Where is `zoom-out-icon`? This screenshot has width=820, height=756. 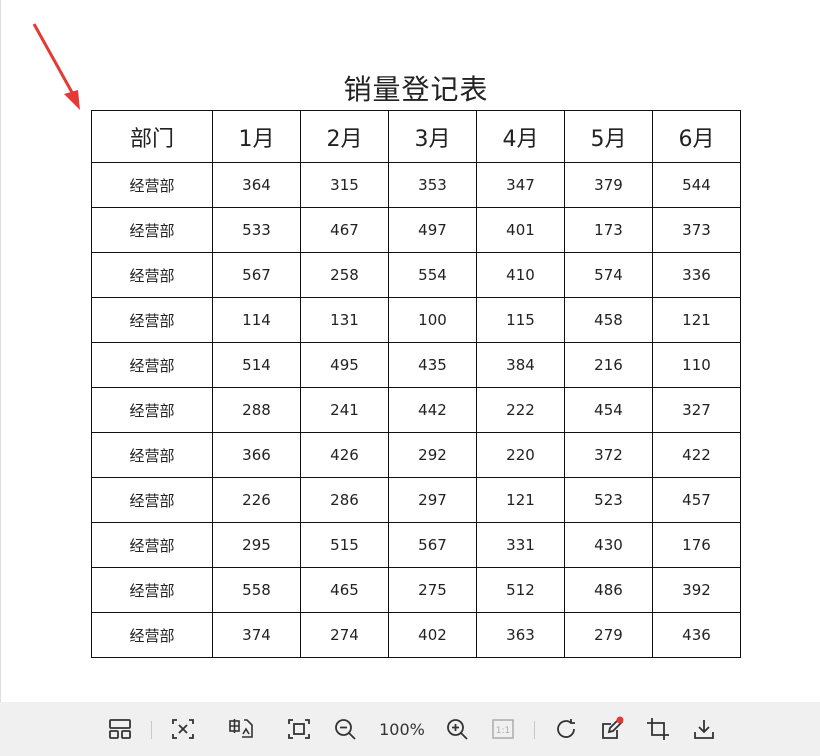
zoom-out-icon is located at coordinates (345, 729).